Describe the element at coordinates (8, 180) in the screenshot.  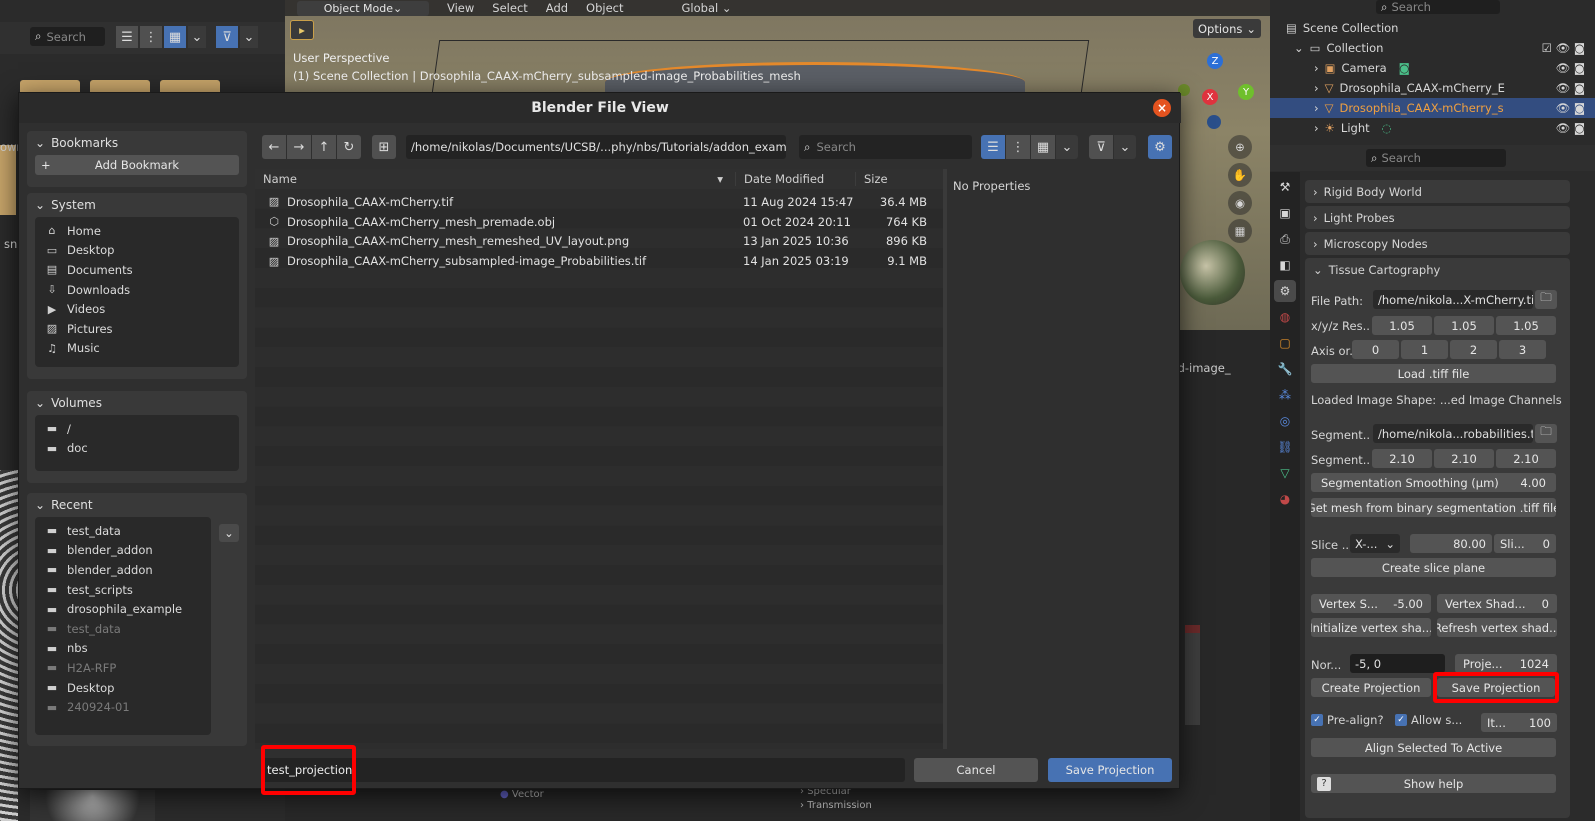
I see `folder-thumbnail` at that location.